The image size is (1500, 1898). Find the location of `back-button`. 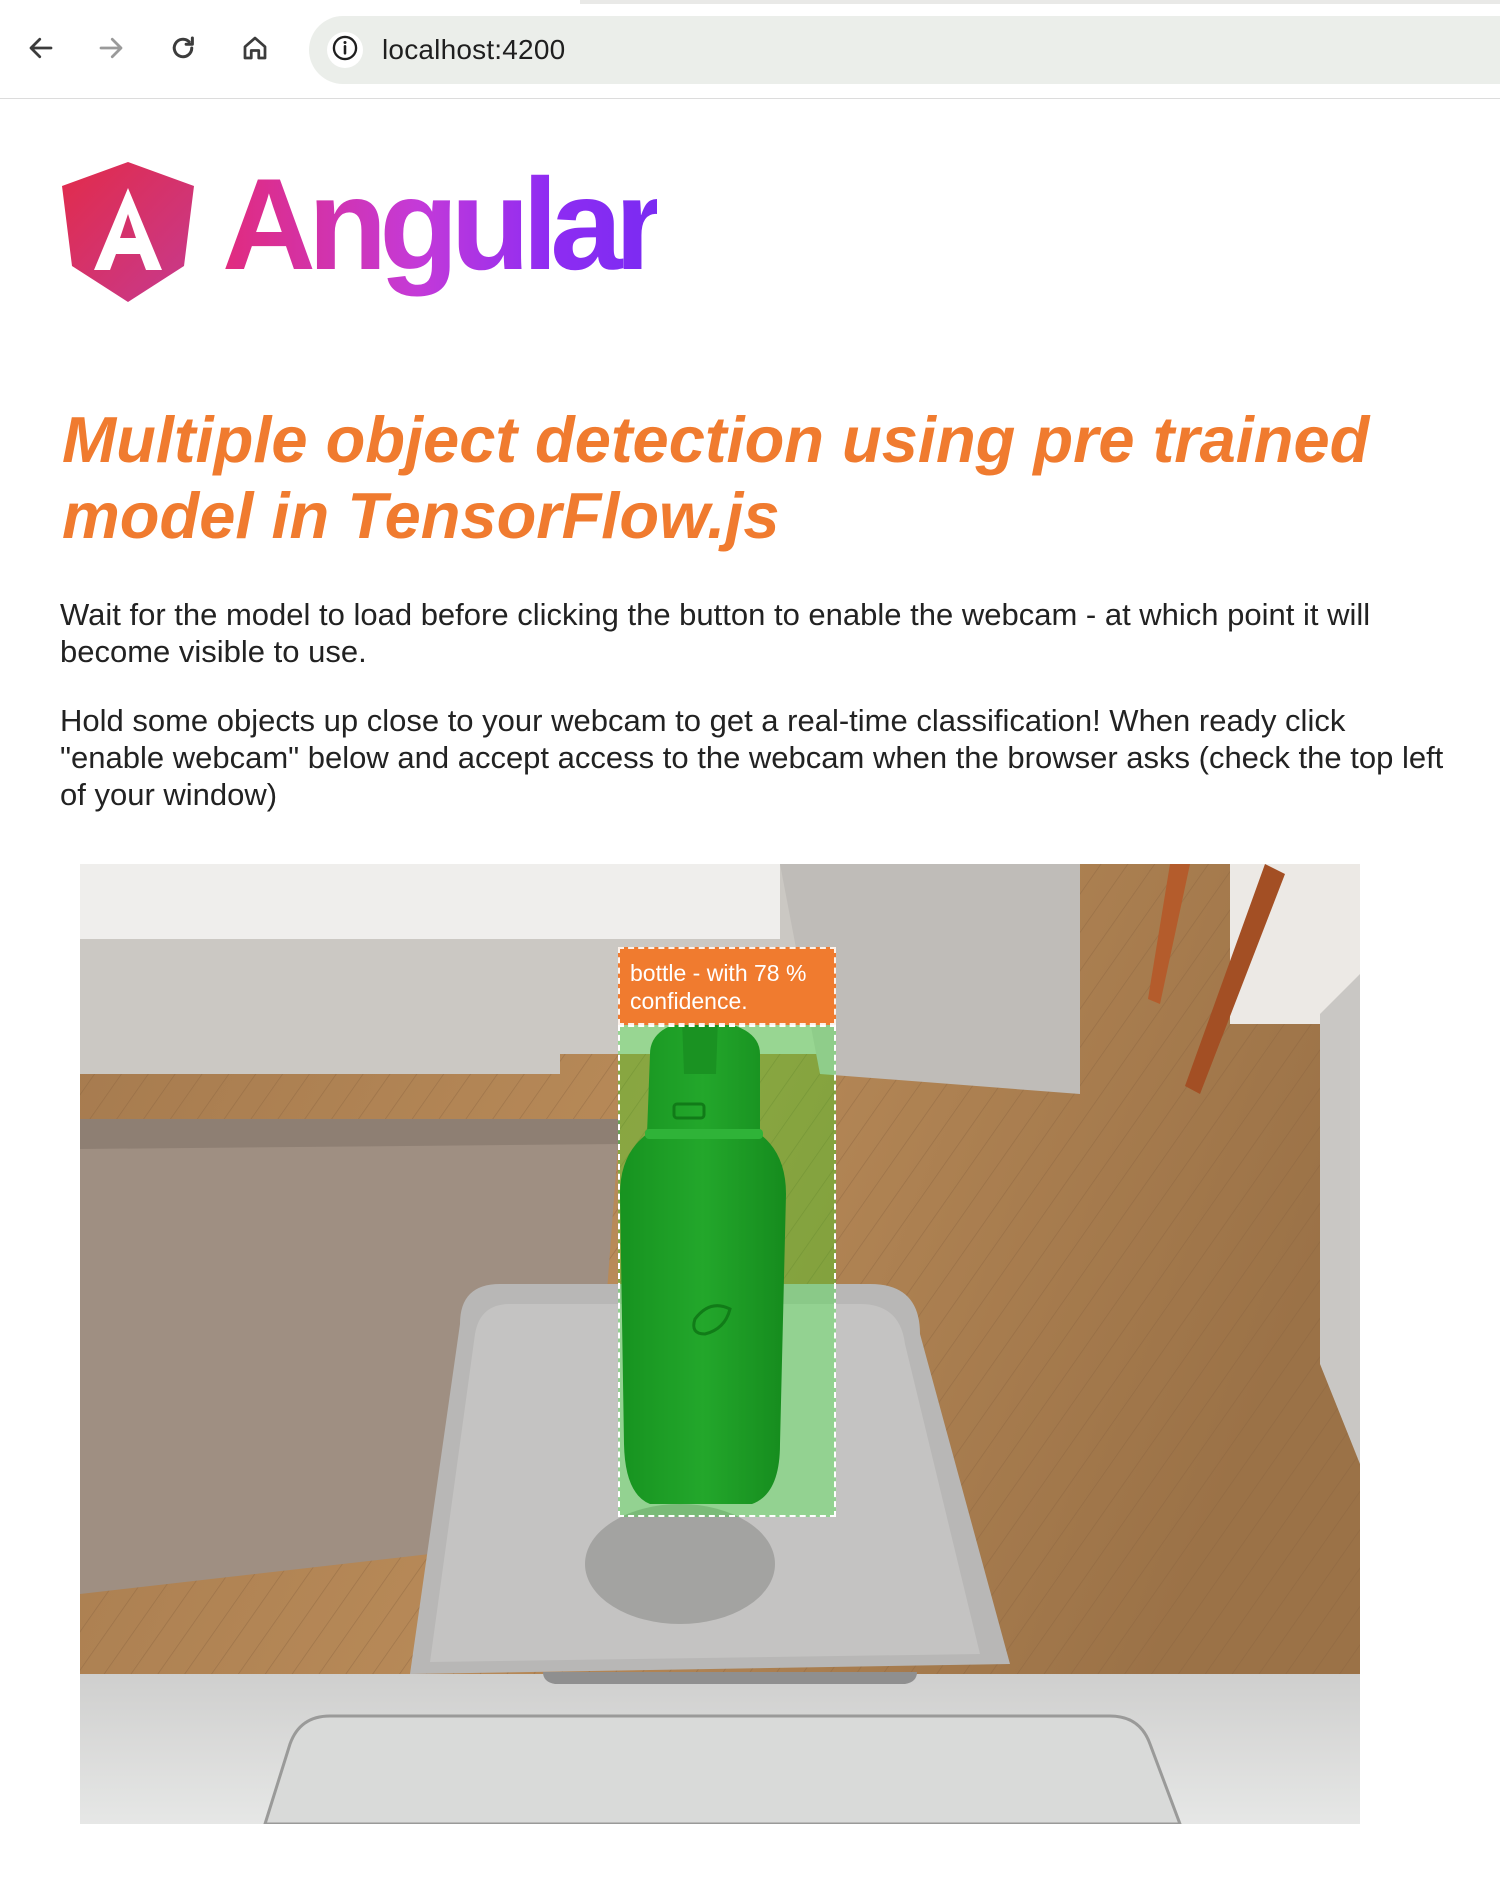

back-button is located at coordinates (41, 50).